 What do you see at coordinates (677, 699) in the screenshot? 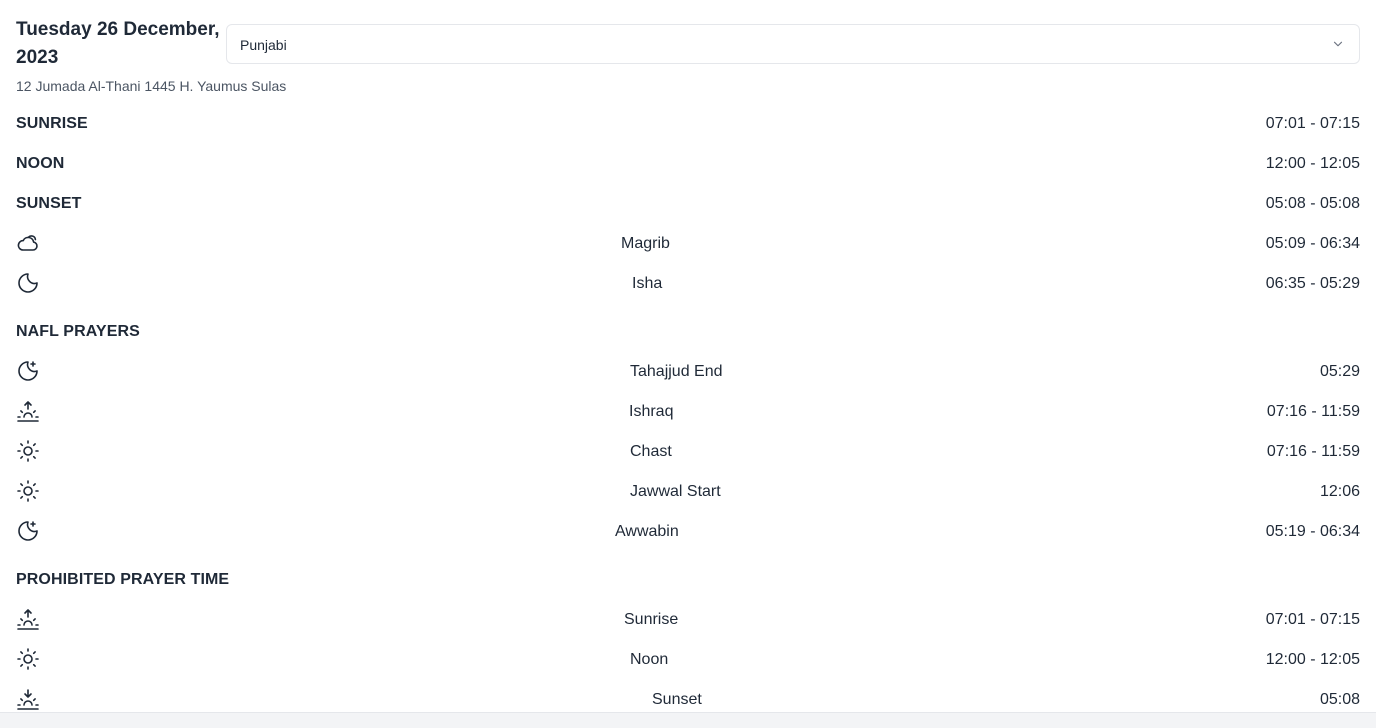
I see `prohibited-name: Sunset` at bounding box center [677, 699].